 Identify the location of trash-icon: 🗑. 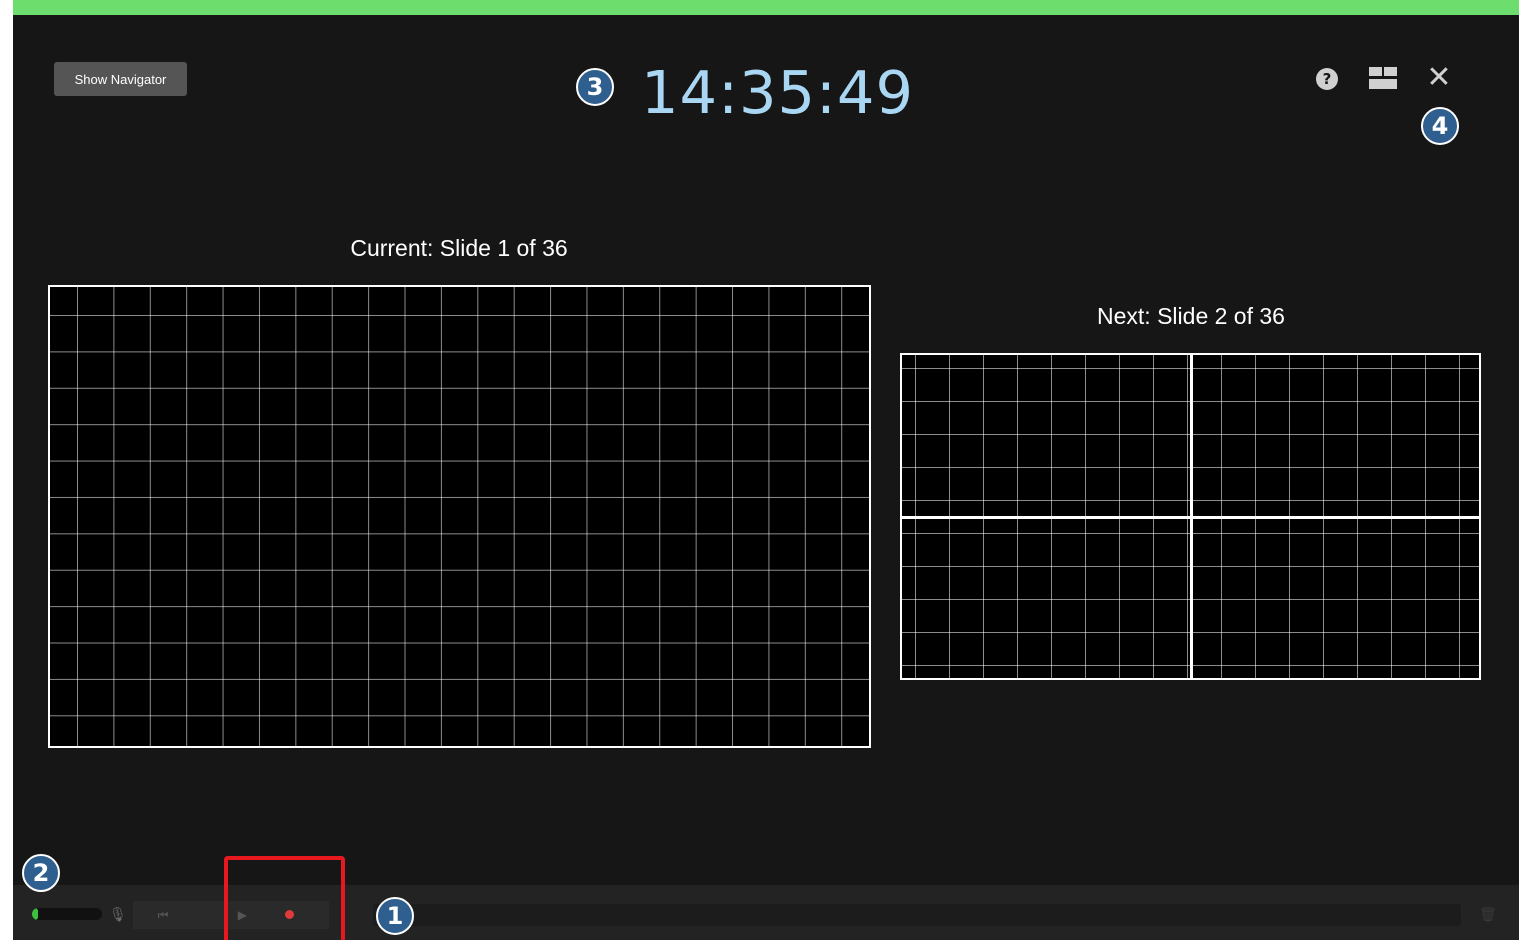
(1488, 914).